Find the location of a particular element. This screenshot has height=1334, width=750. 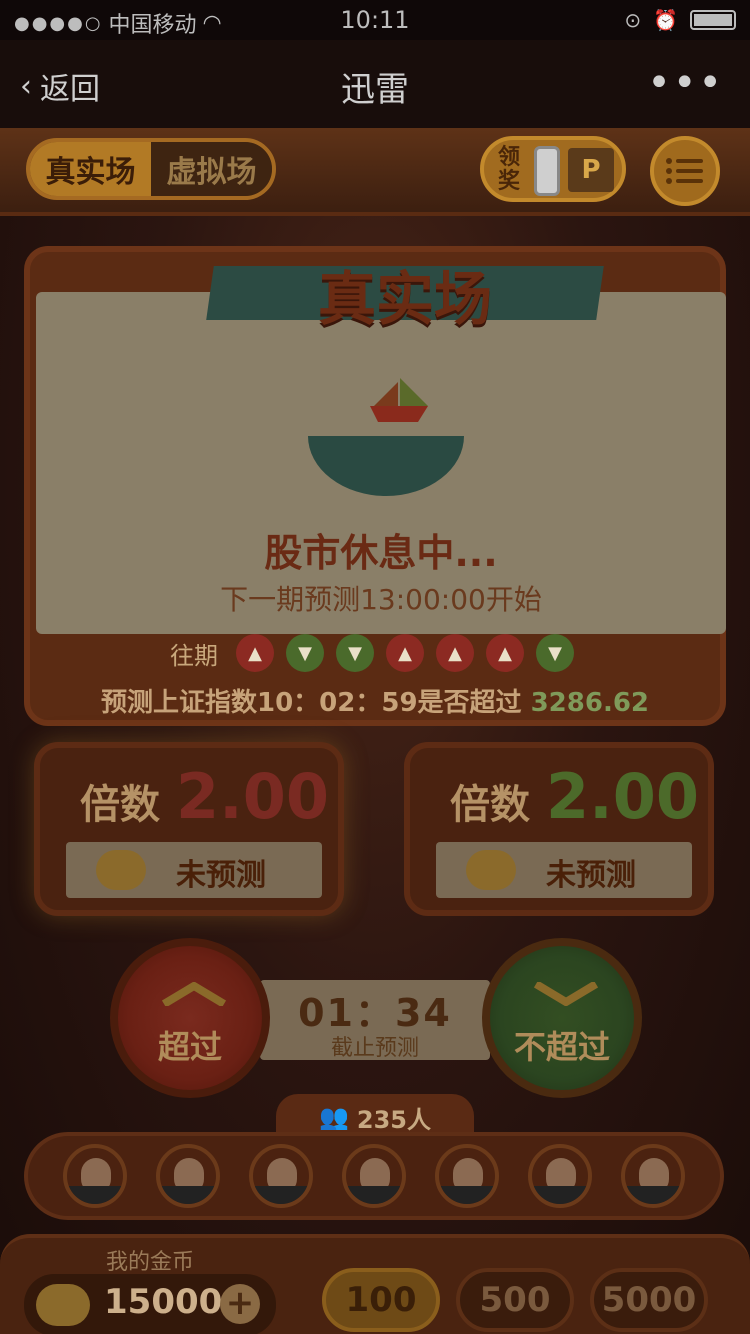

prediction-value: 3286.62 is located at coordinates (590, 703).